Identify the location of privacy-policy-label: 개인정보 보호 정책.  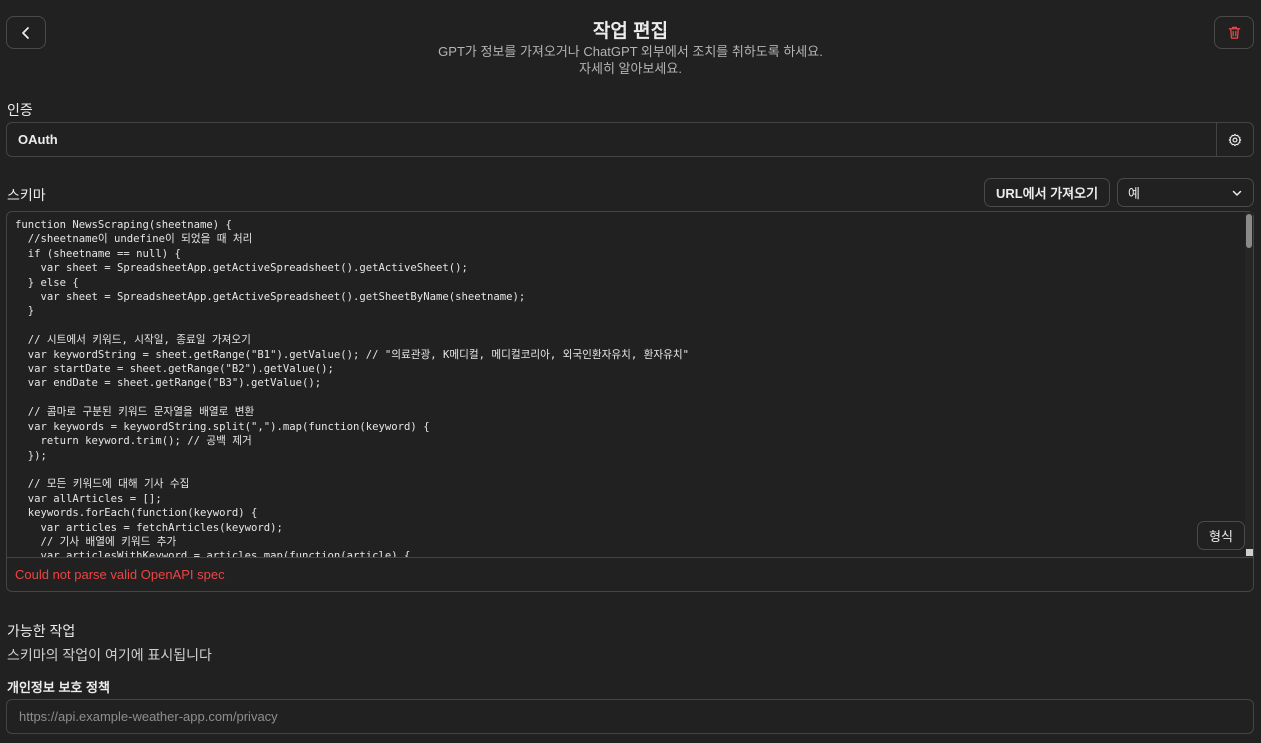
(58, 687).